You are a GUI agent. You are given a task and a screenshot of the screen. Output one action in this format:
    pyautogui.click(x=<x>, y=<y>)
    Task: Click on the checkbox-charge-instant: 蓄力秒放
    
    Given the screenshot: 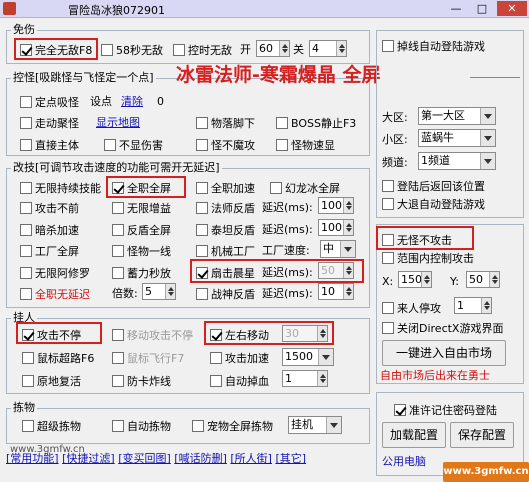 What is the action you would take?
    pyautogui.click(x=141, y=272)
    